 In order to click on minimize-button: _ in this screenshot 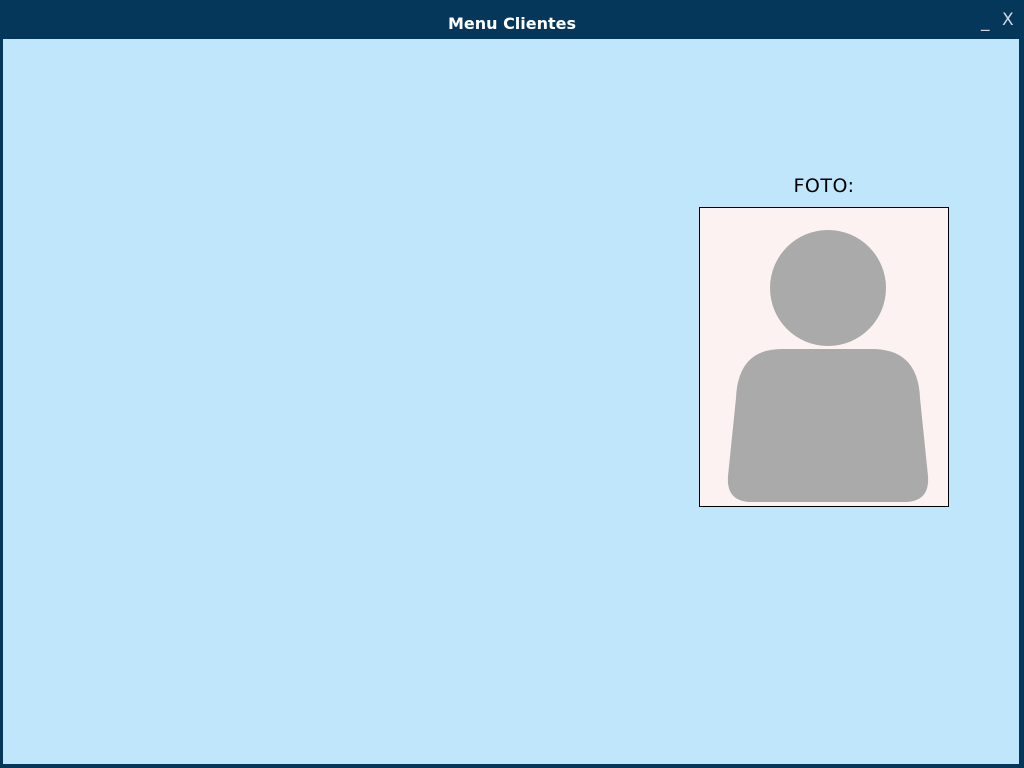, I will do `click(985, 22)`.